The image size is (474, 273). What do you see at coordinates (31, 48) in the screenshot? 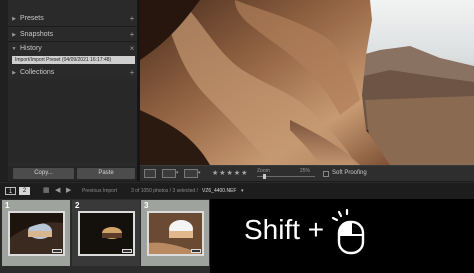
I see `history-label: History` at bounding box center [31, 48].